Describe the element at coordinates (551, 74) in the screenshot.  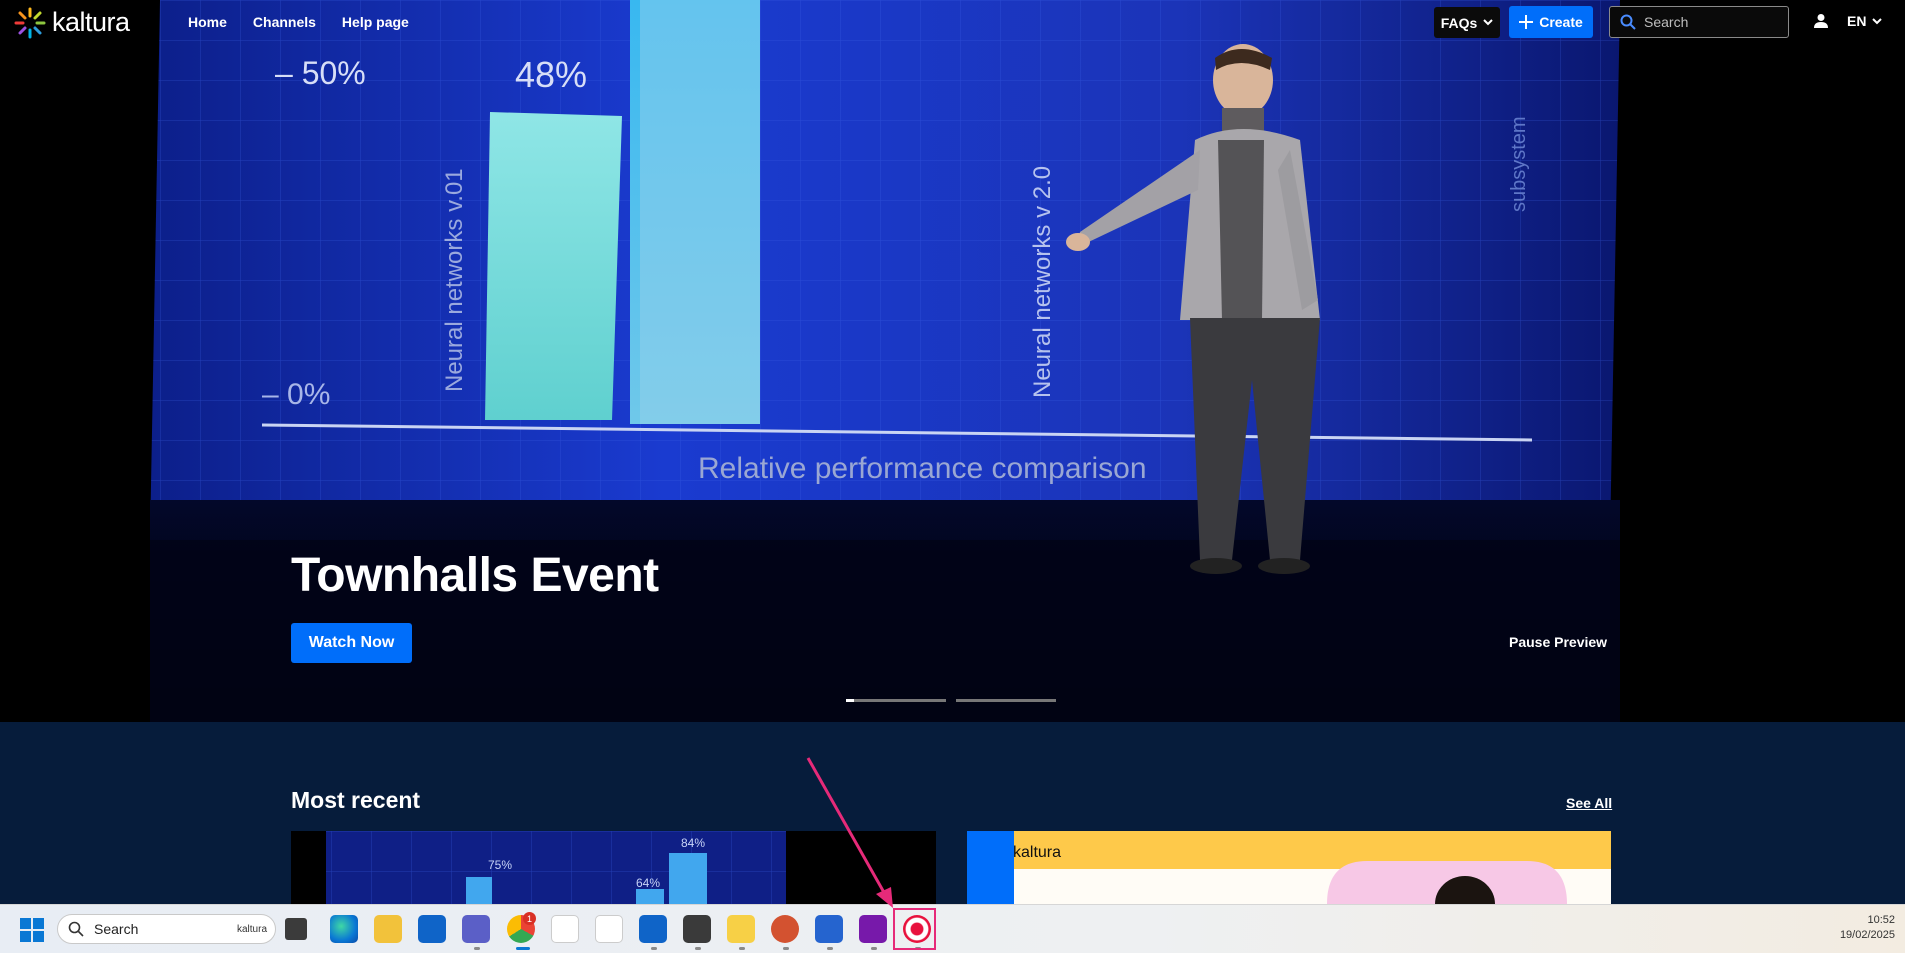
I see `screen-pct-48: 48%` at that location.